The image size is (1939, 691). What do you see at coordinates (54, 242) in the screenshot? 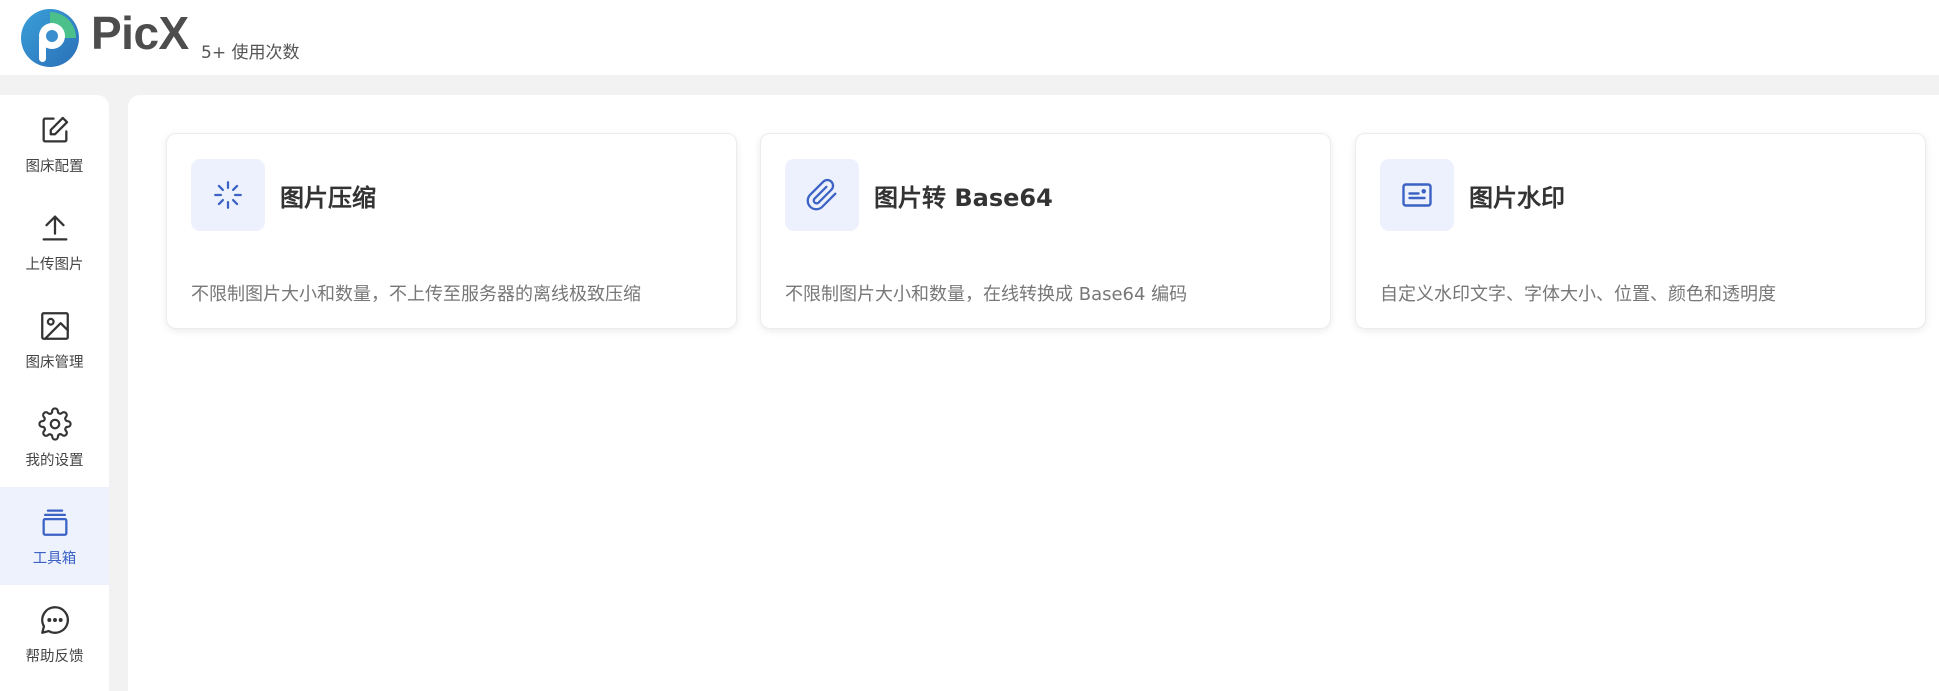
I see `sidebar-item-upload: 上传图片` at bounding box center [54, 242].